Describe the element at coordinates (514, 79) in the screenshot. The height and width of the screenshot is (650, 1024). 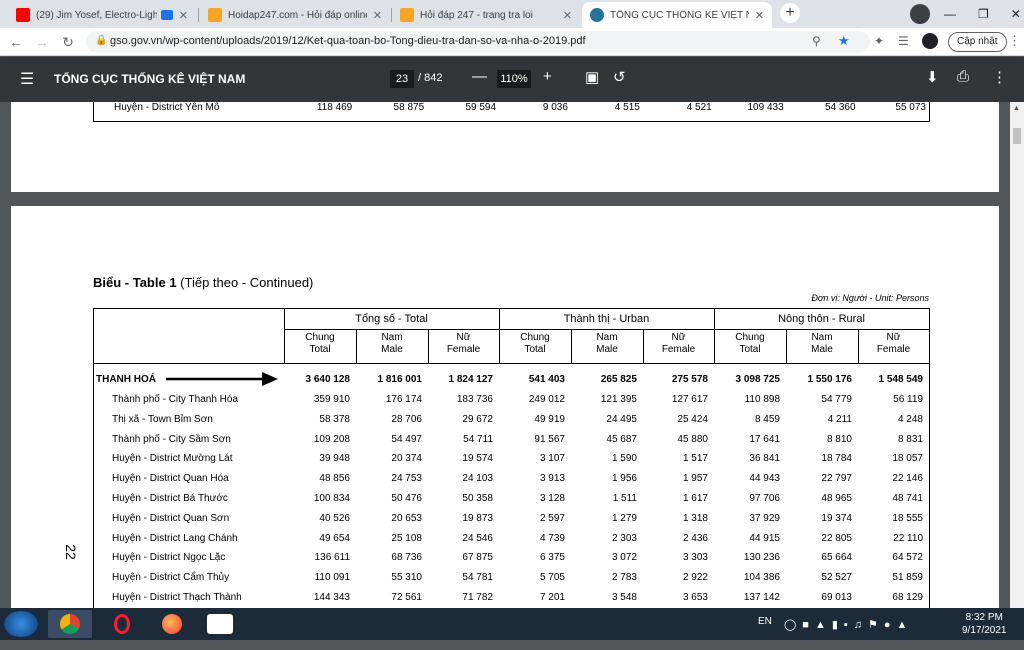
I see `zoom-level-input: 110%` at that location.